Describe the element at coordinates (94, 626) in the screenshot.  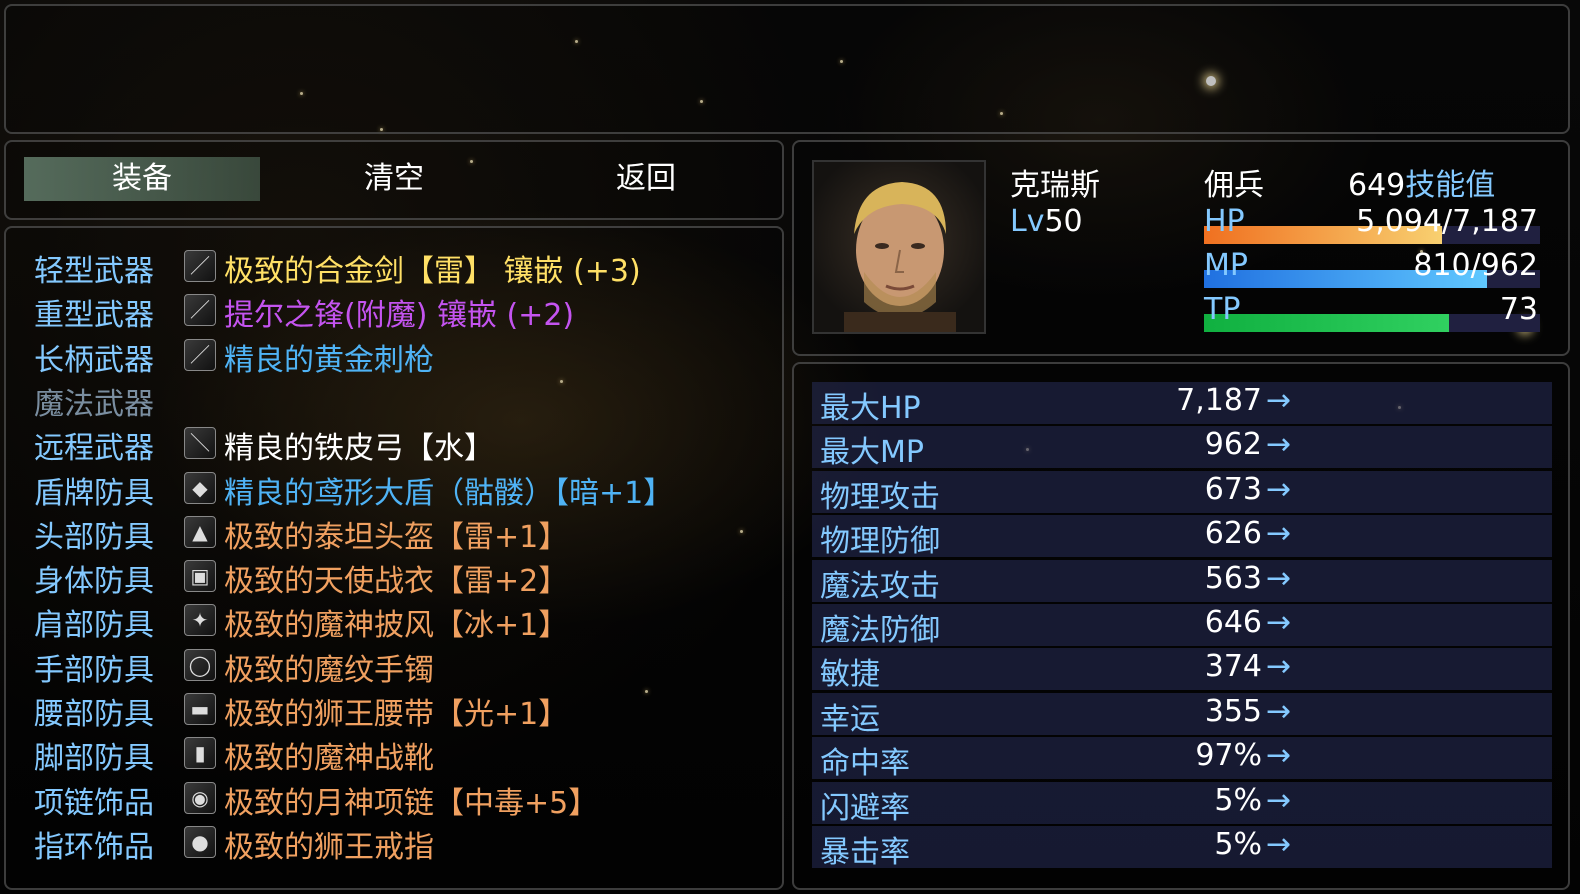
I see `equip-slot-name: 肩部防具` at that location.